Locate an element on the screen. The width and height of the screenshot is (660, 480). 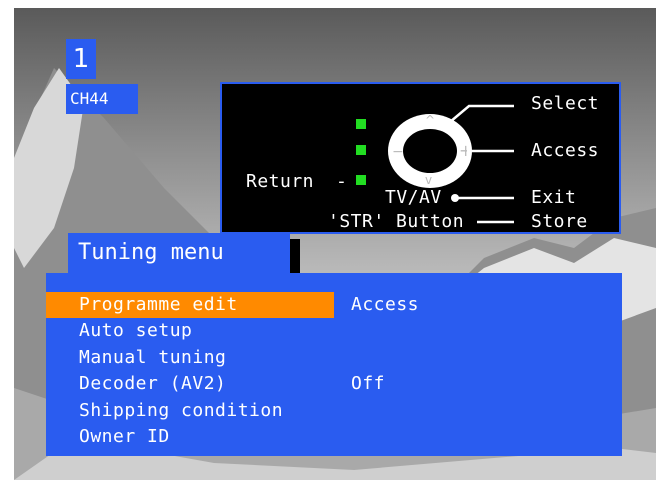
menu-item-label: Programme edit is located at coordinates (158, 304).